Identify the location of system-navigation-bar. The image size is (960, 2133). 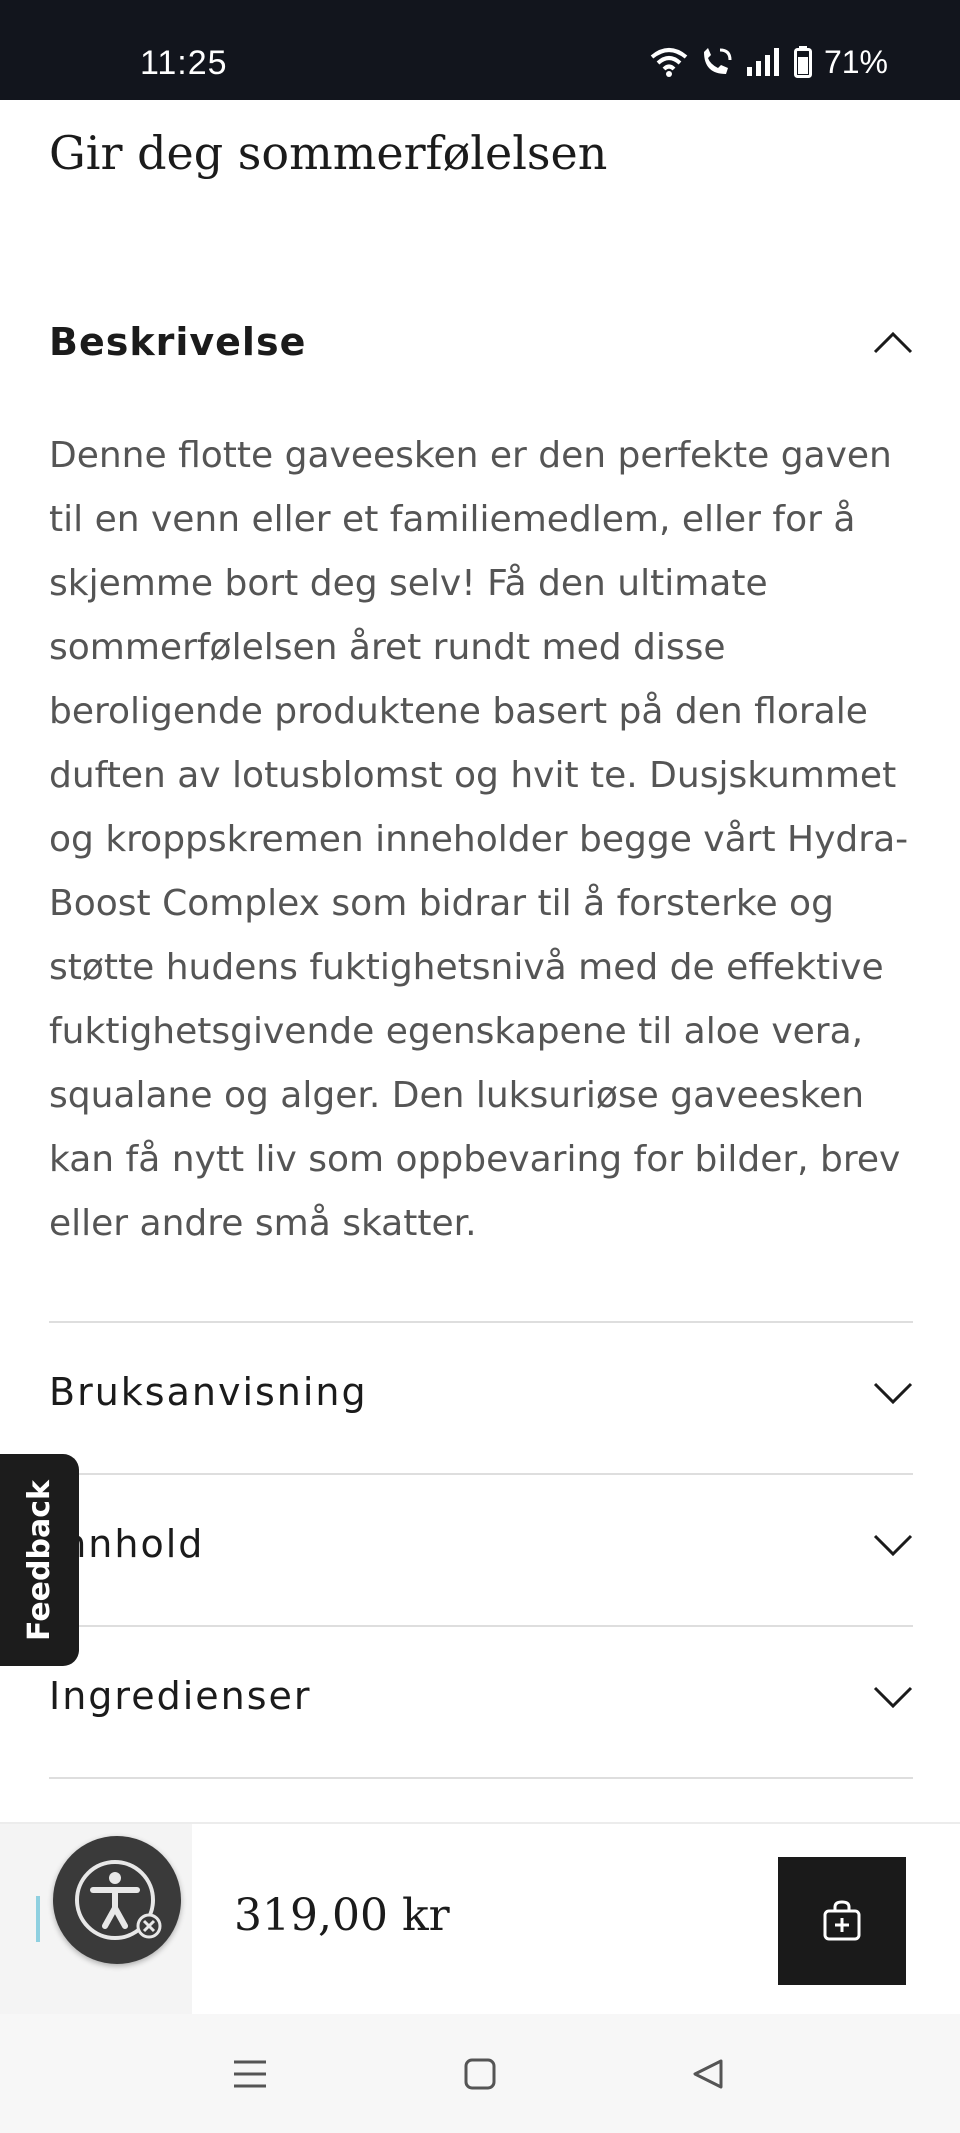
(480, 2073).